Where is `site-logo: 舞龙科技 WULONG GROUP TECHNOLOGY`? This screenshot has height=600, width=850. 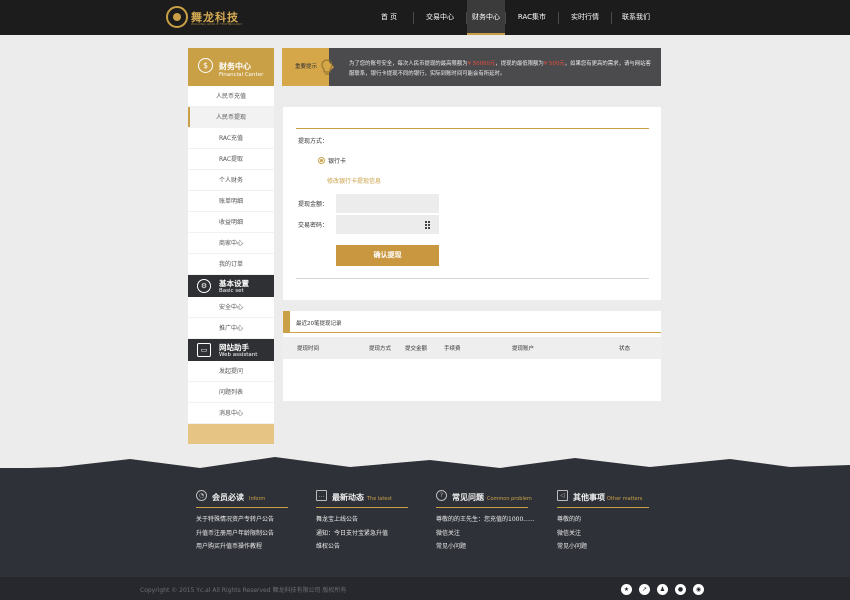 site-logo: 舞龙科技 WULONG GROUP TECHNOLOGY is located at coordinates (206, 18).